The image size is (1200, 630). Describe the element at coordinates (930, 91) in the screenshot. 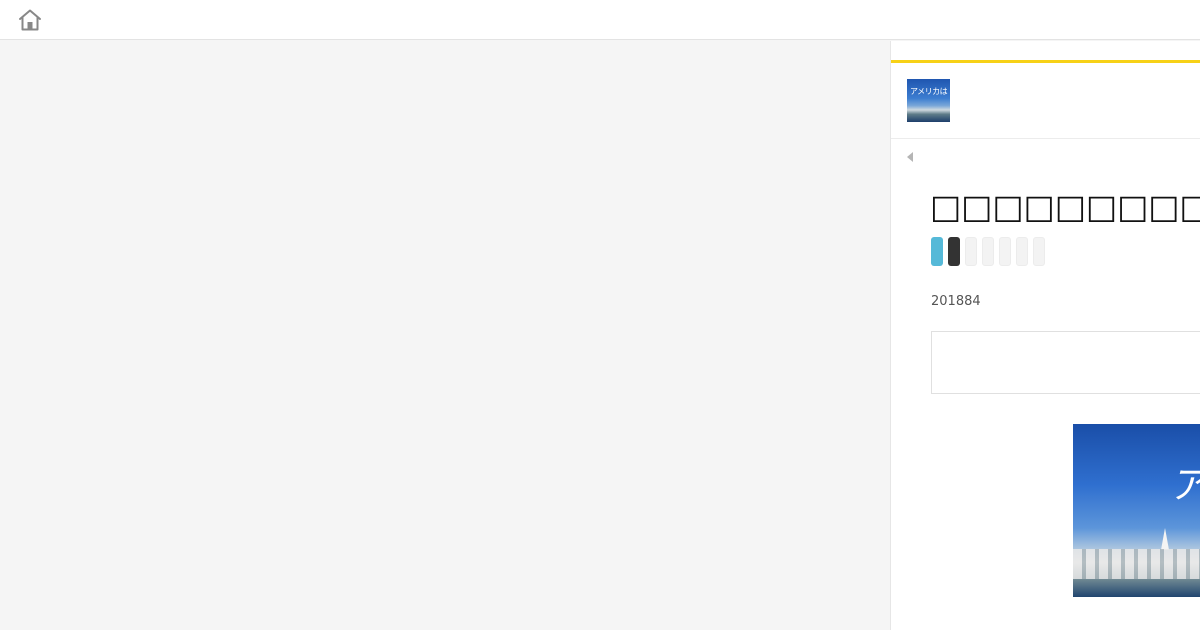

I see `blog-icon-text: アメリカは いつも夢見て` at that location.